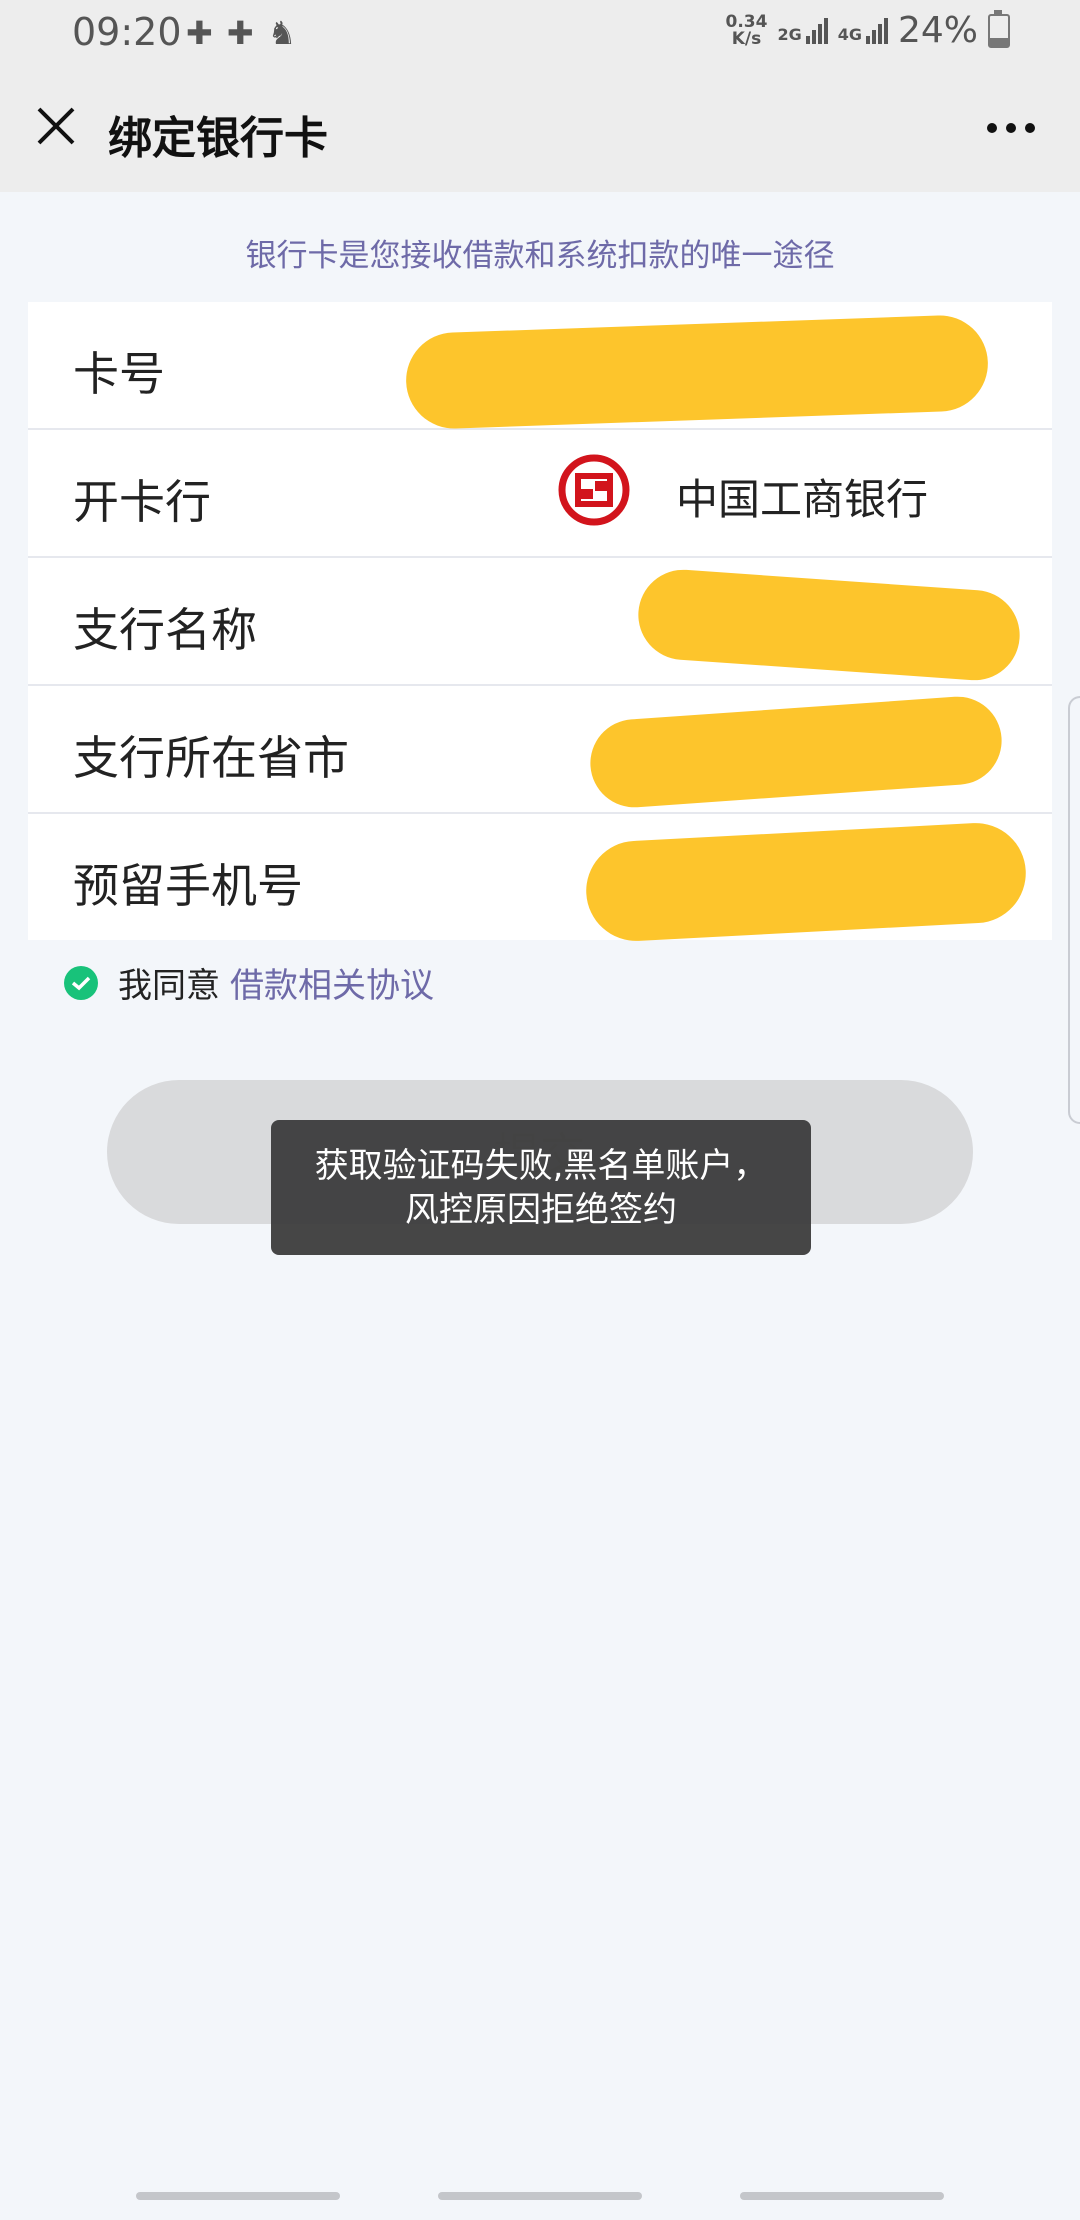 This screenshot has height=2220, width=1080. What do you see at coordinates (169, 986) in the screenshot?
I see `agreement-text: 我同意` at bounding box center [169, 986].